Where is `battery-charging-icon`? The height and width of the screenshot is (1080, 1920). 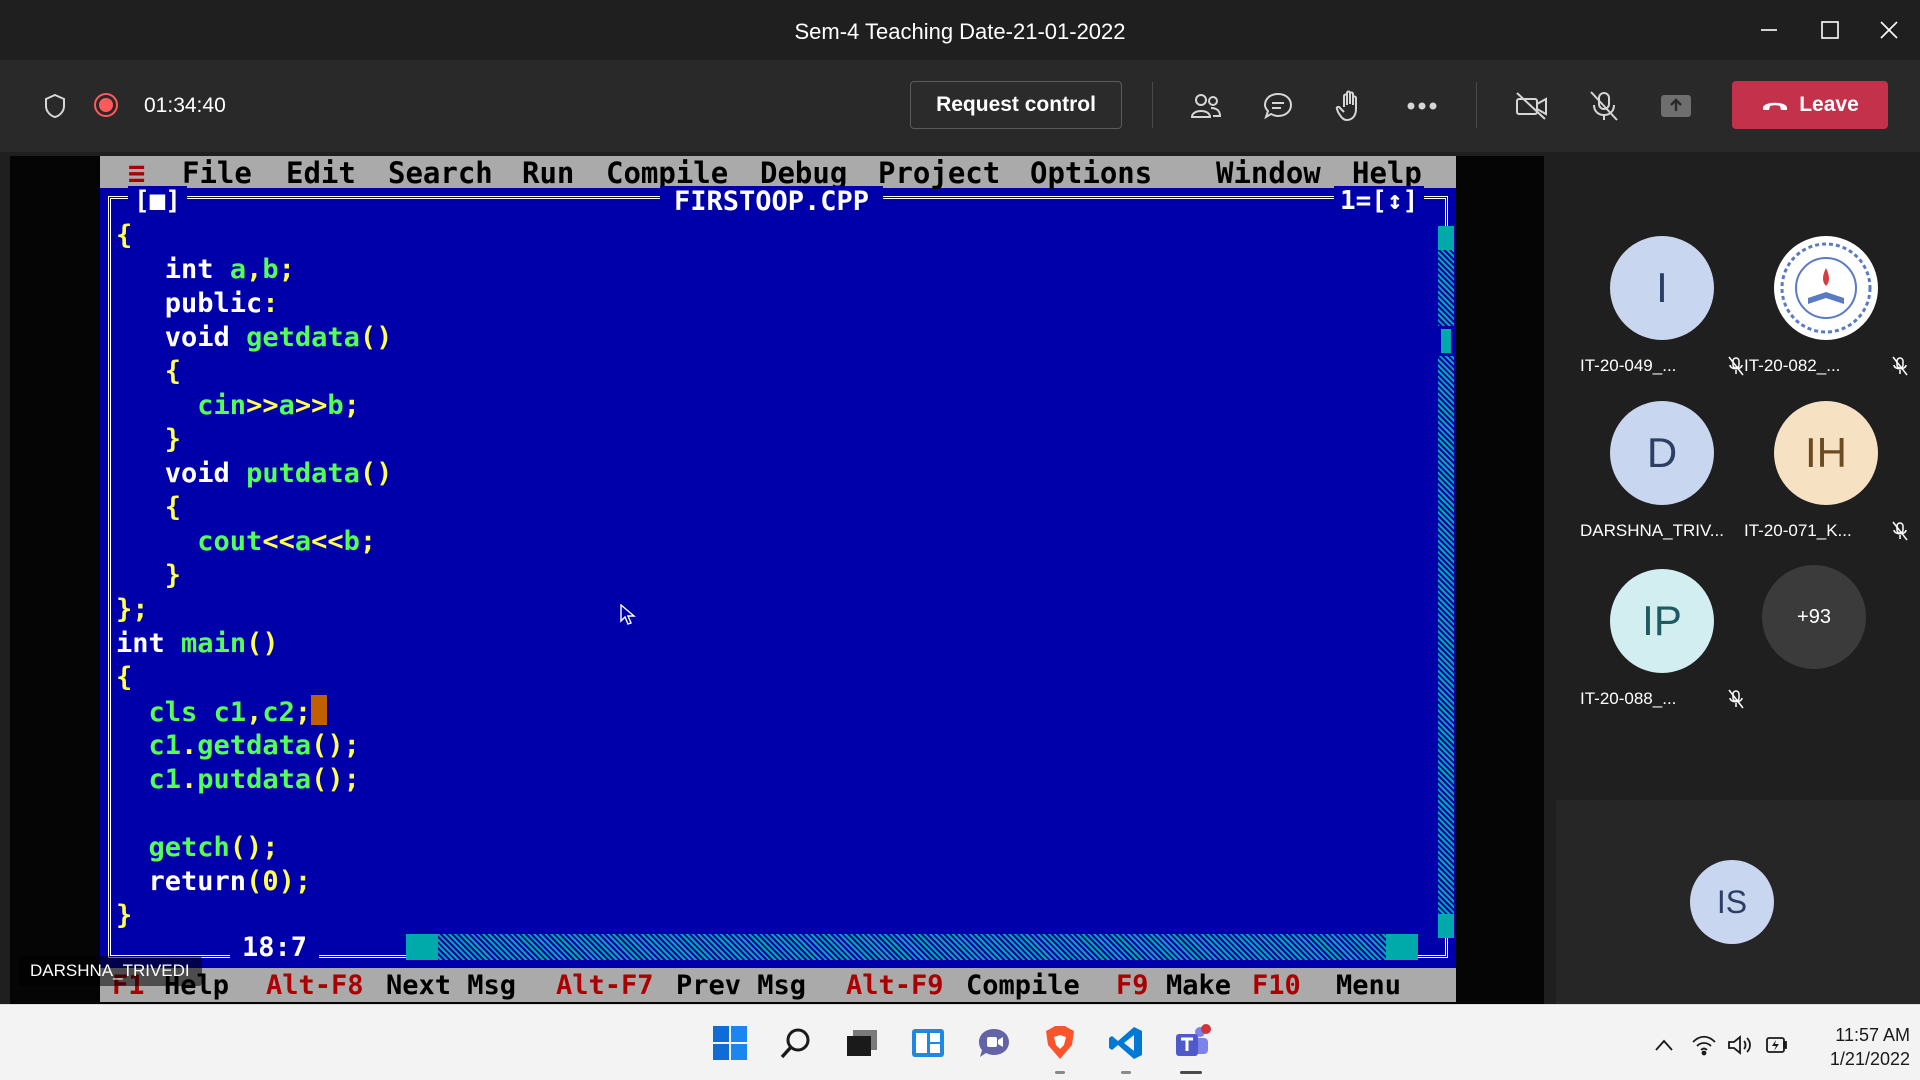 battery-charging-icon is located at coordinates (1776, 1045).